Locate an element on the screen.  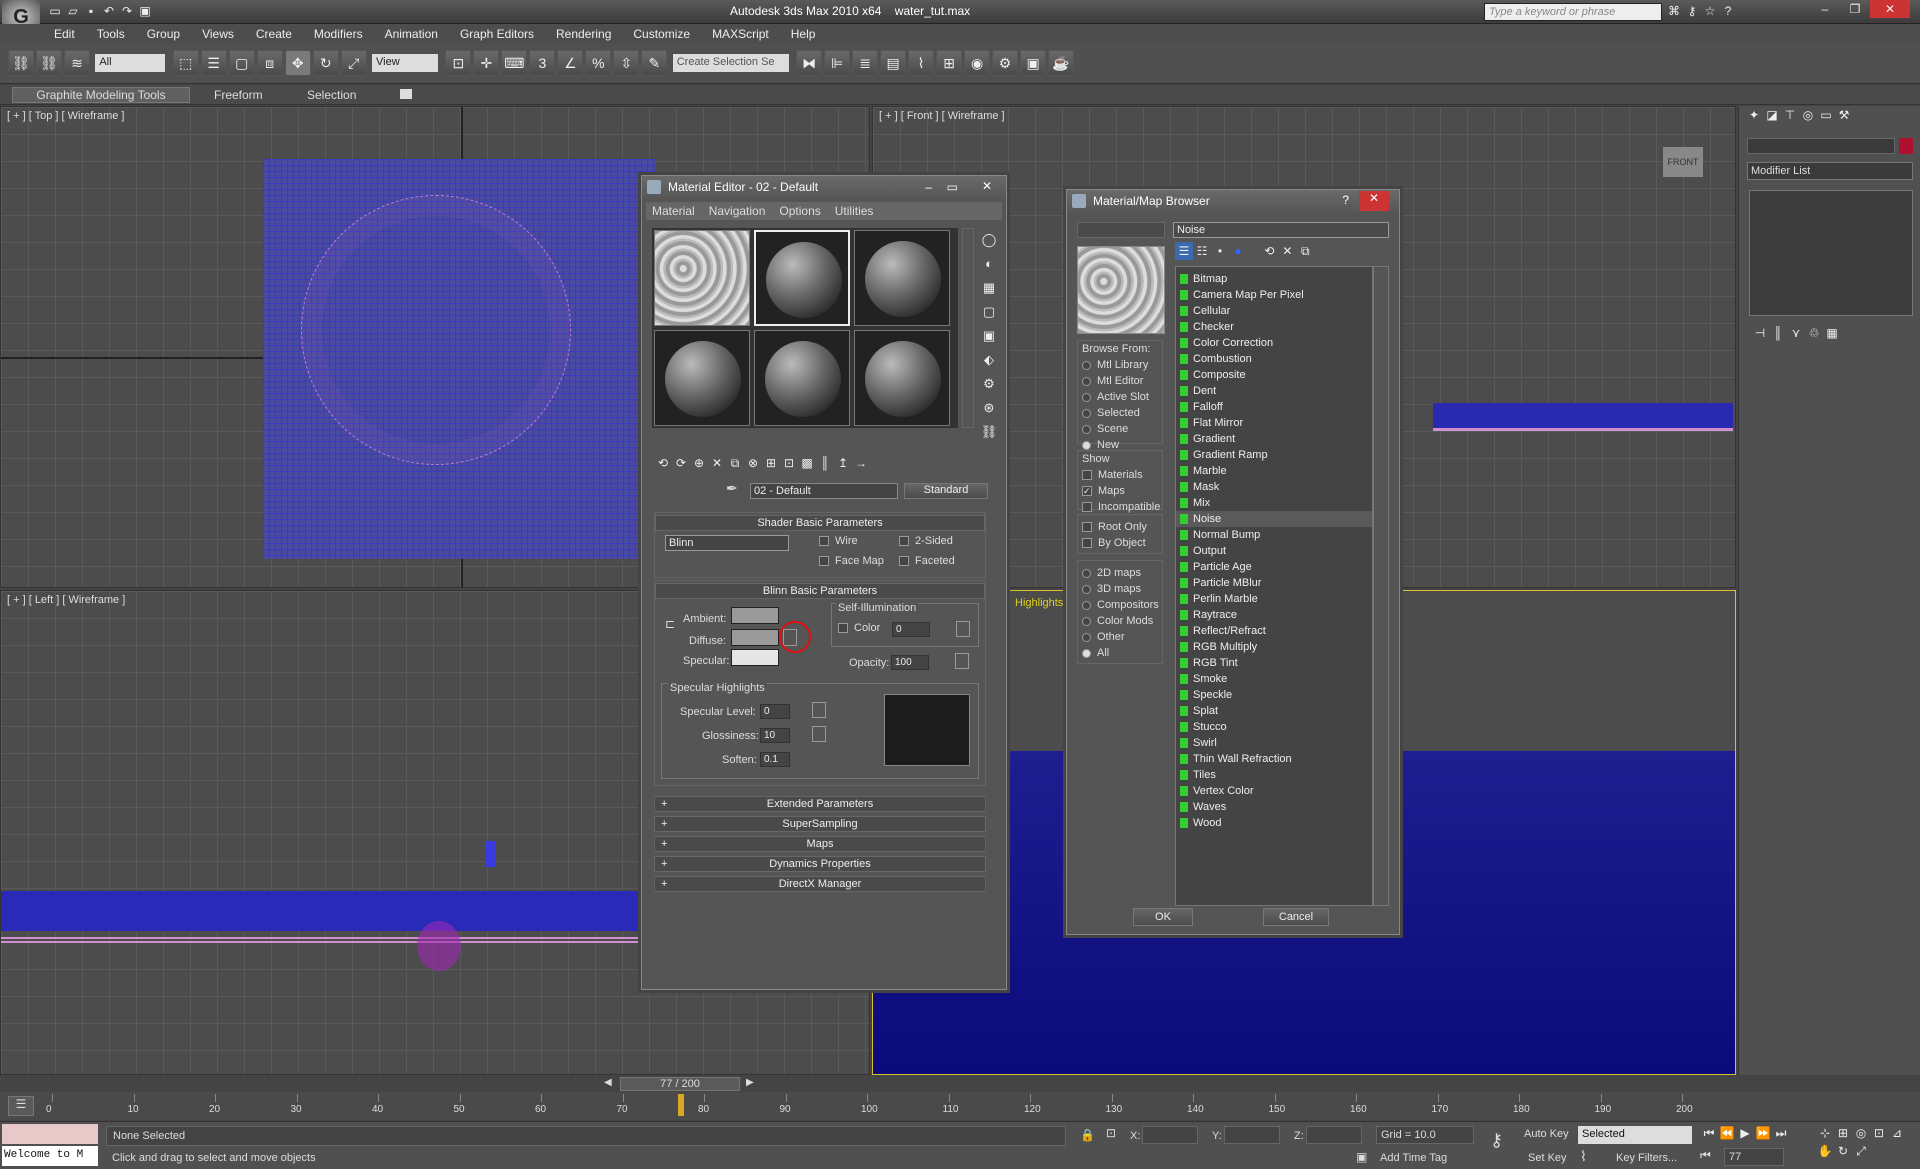
current-frame-field: 77 is located at coordinates (1754, 1157).